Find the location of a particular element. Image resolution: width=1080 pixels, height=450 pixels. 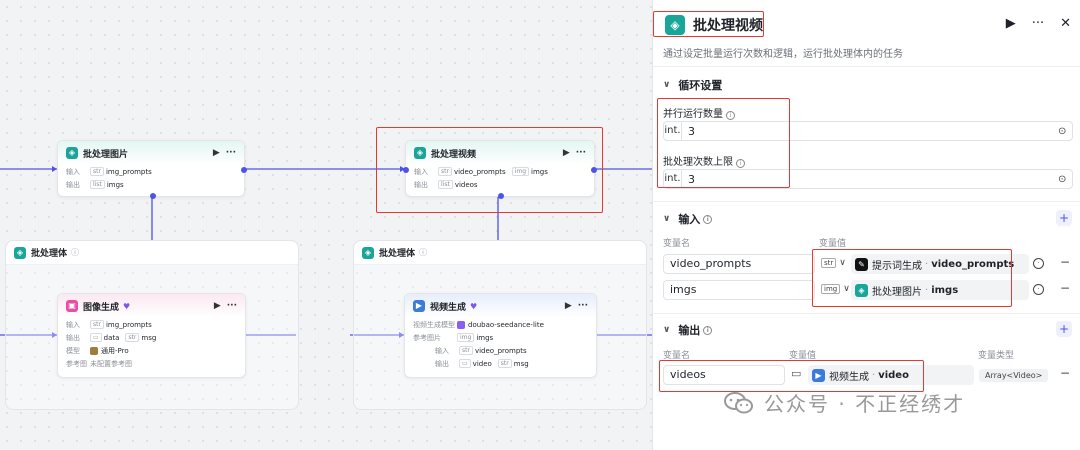

section-title: 循环设置 is located at coordinates (700, 85).